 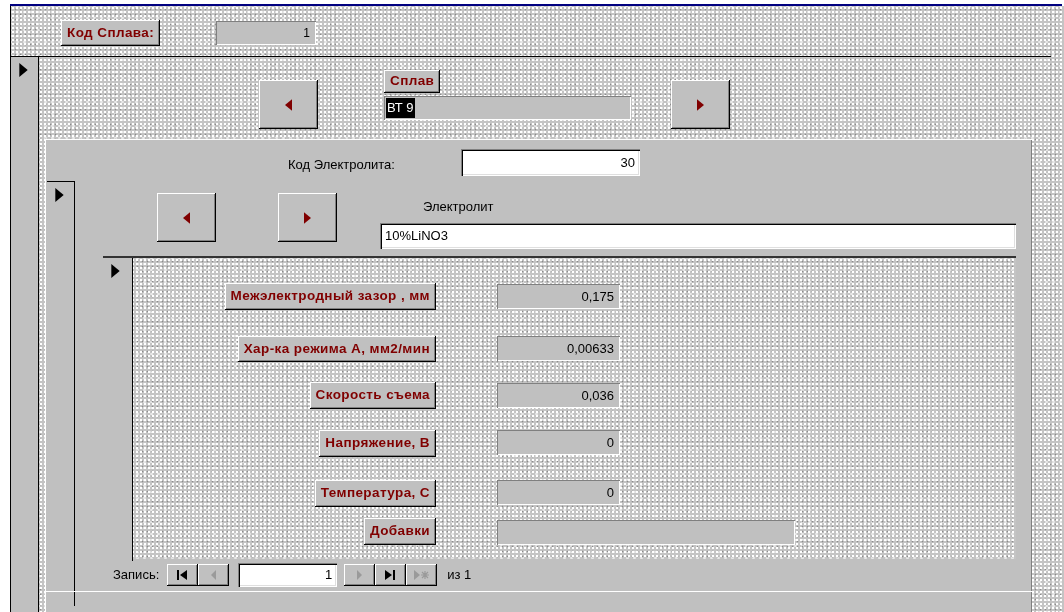 I want to click on first-record-icon, so click(x=183, y=575).